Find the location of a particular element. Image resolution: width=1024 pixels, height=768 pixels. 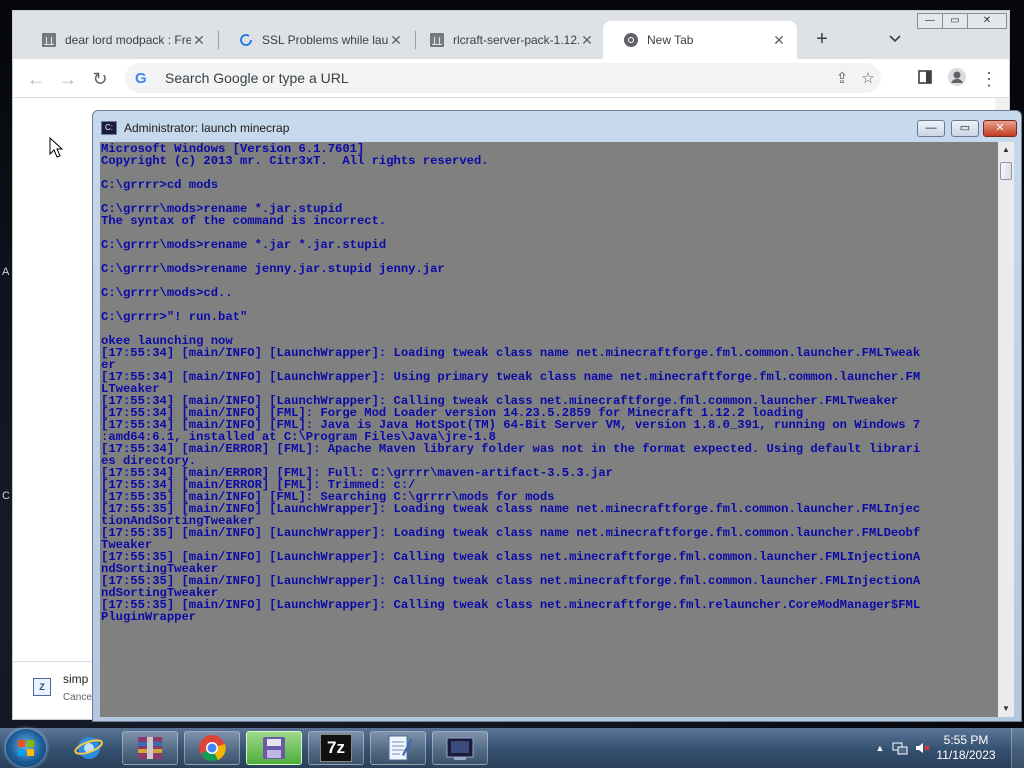

download-filename: simp is located at coordinates (76, 679).